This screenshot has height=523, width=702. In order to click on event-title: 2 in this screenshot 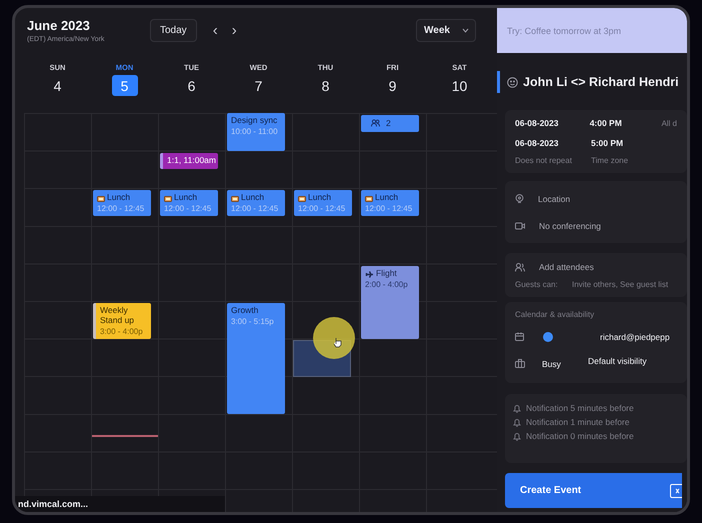, I will do `click(388, 123)`.